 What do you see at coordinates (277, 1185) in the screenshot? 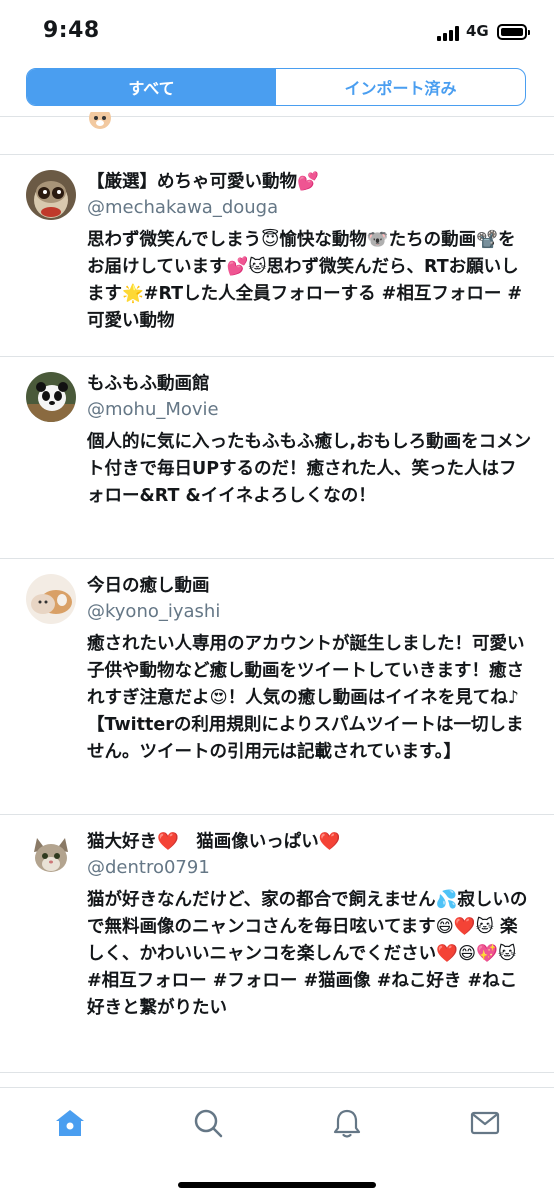
I see `home-indicator` at bounding box center [277, 1185].